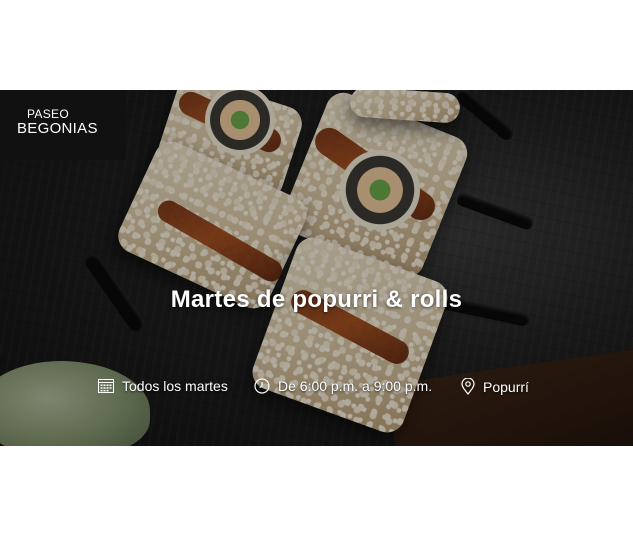 The width and height of the screenshot is (633, 537). Describe the element at coordinates (506, 386) in the screenshot. I see `event-place-text: Popurrí` at that location.